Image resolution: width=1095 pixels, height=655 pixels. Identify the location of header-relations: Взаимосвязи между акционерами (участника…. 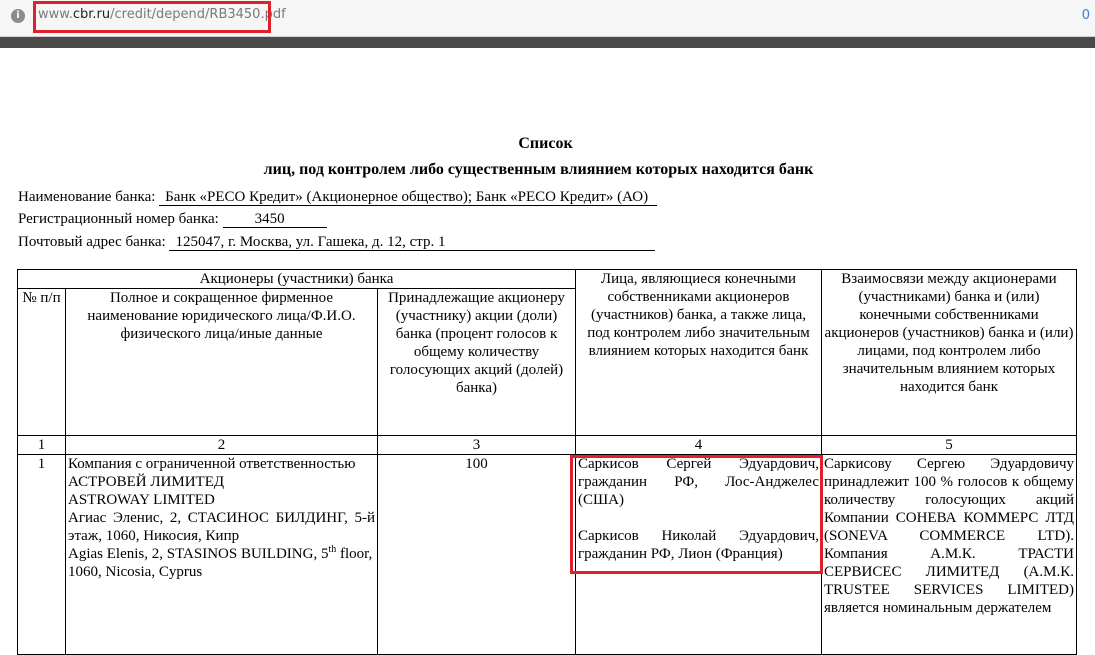
(949, 352).